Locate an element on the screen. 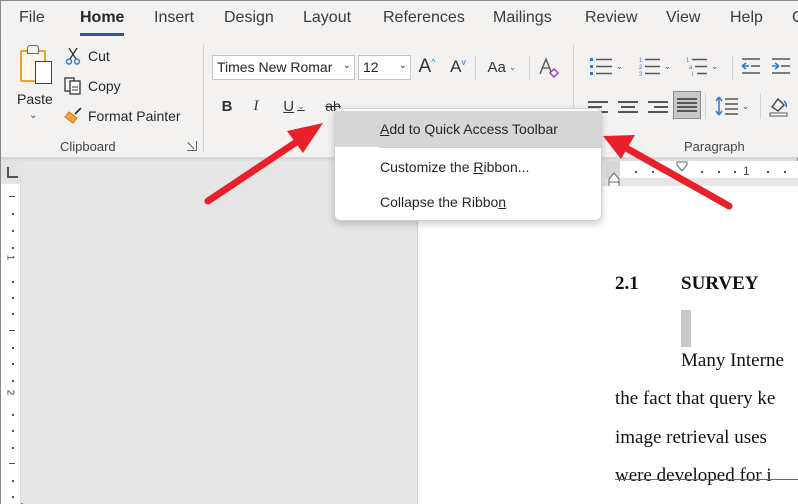 This screenshot has height=504, width=798. numbering-button: 1 2 3 ⌄ is located at coordinates (655, 66).